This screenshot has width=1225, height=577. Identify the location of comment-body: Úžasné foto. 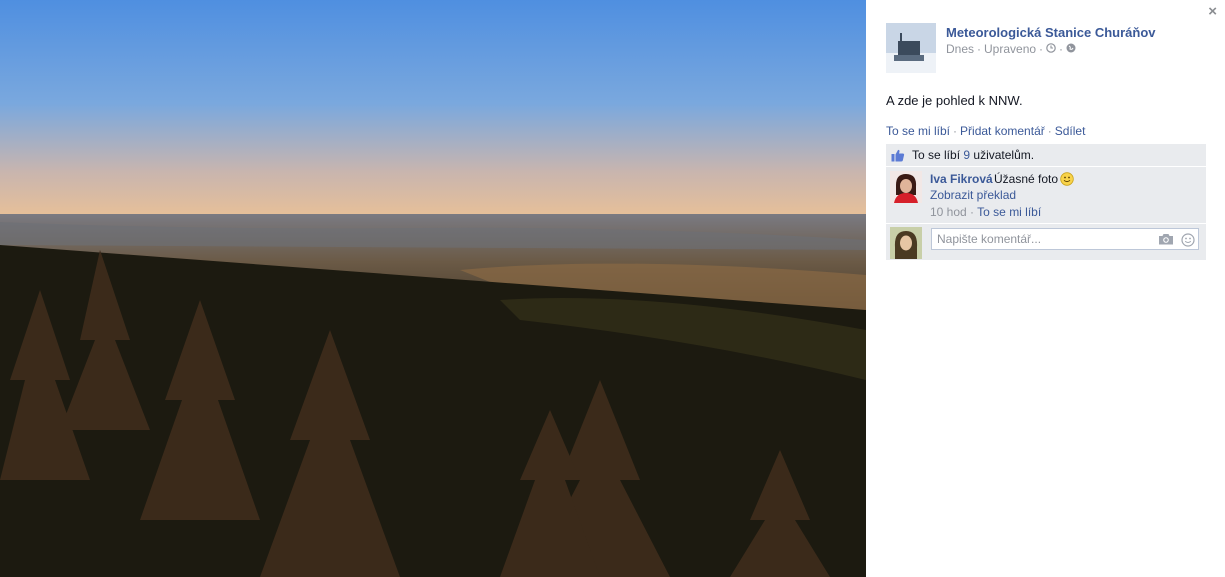
(1026, 179).